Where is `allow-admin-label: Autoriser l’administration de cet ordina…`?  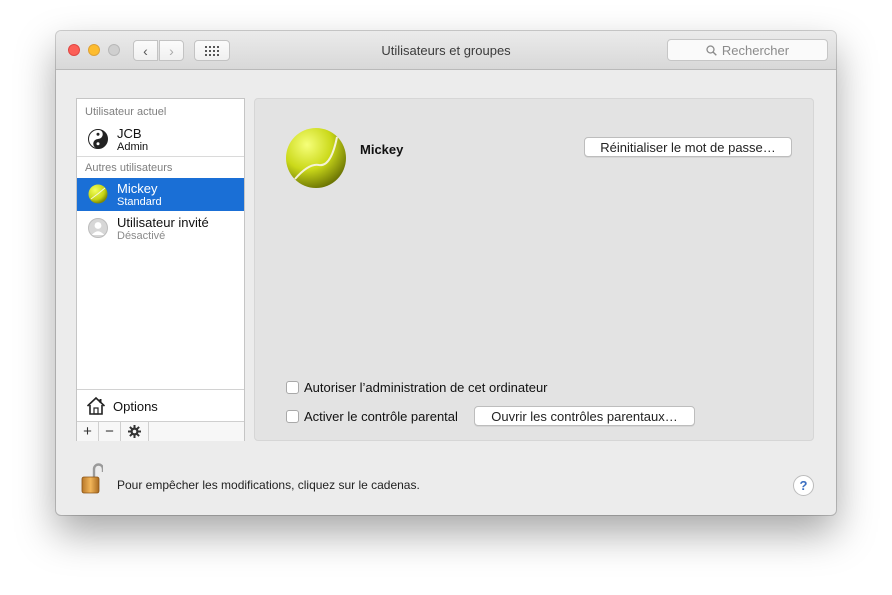 allow-admin-label: Autoriser l’administration de cet ordina… is located at coordinates (426, 387).